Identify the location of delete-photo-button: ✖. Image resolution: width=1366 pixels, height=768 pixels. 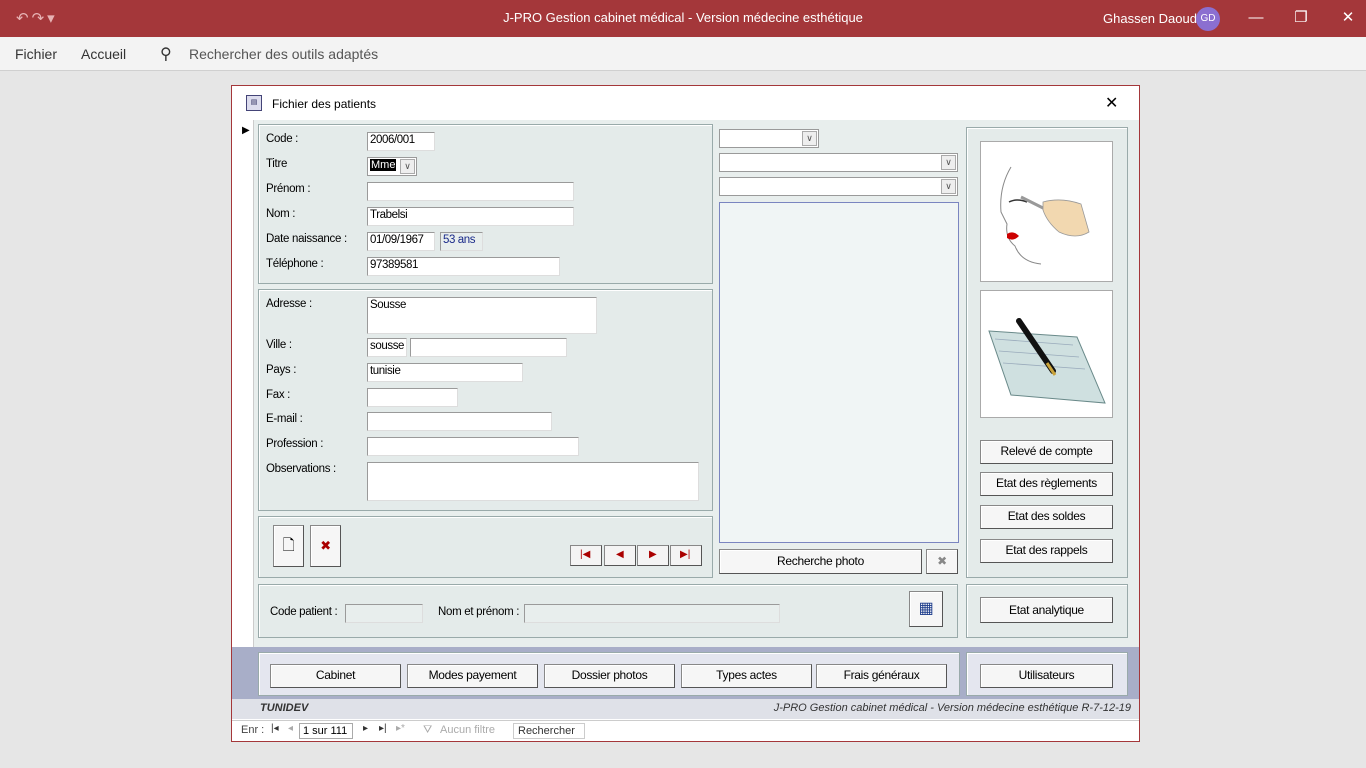
(942, 561).